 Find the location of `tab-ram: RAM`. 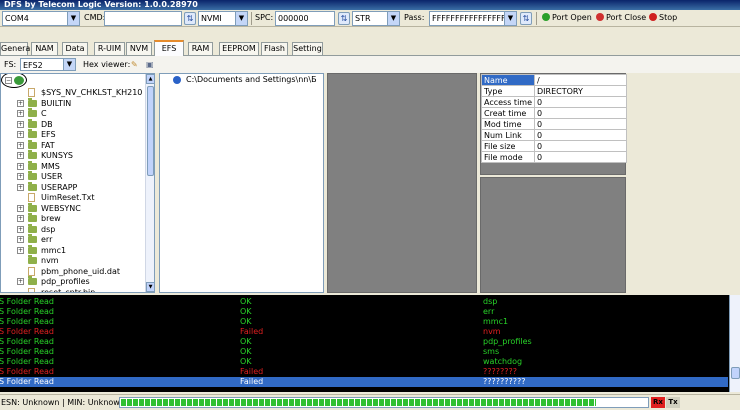

tab-ram: RAM is located at coordinates (200, 48).